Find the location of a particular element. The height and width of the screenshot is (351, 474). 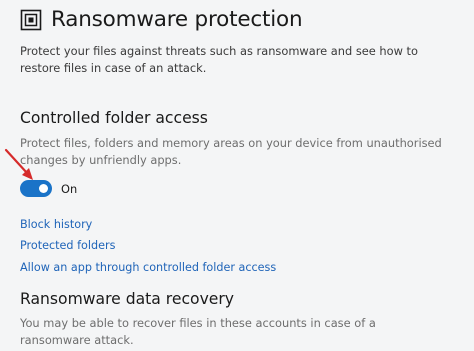

protected-folders-link: Protected folders is located at coordinates (67, 245).